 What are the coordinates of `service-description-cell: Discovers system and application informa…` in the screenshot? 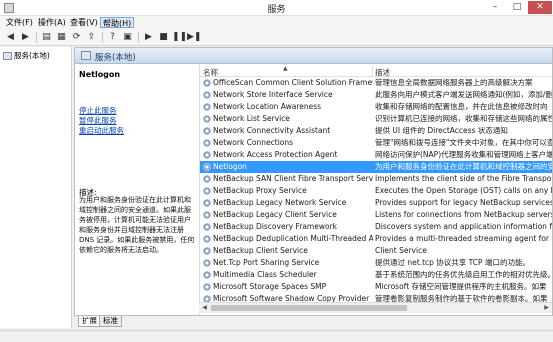 It's located at (463, 226).